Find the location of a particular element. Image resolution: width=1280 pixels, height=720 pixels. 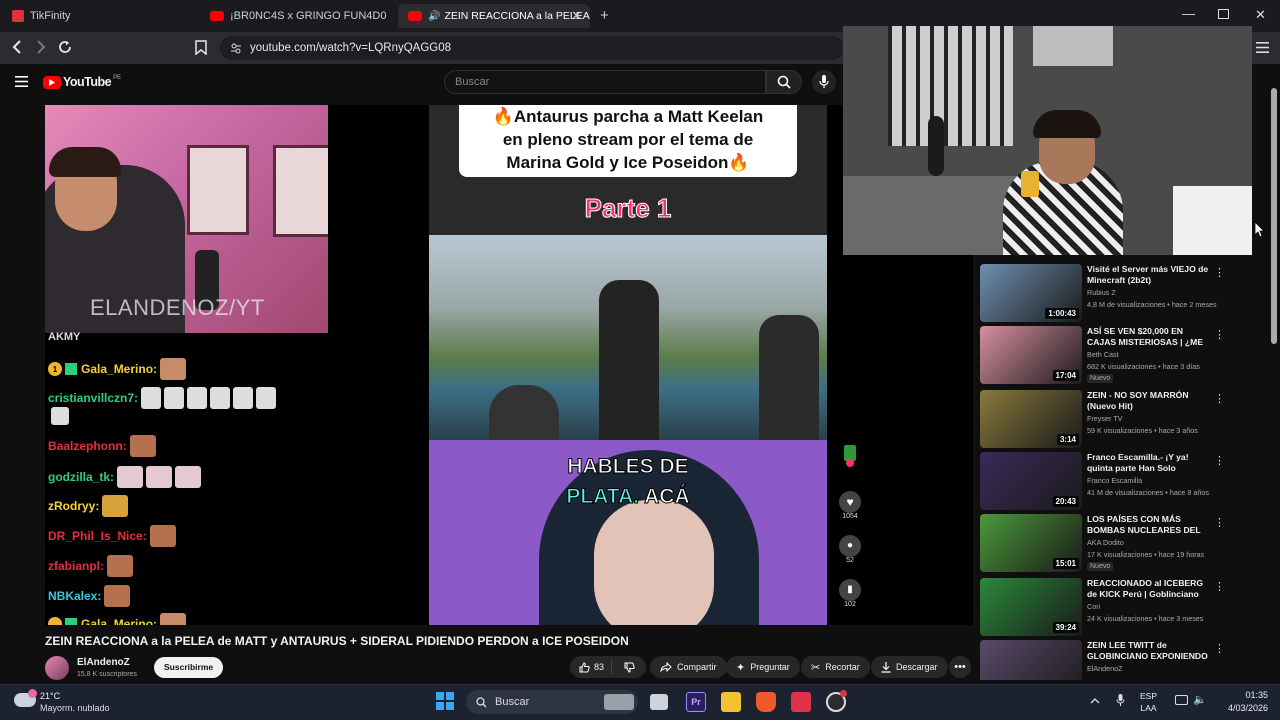

tray-microphone-icon is located at coordinates (1120, 700).